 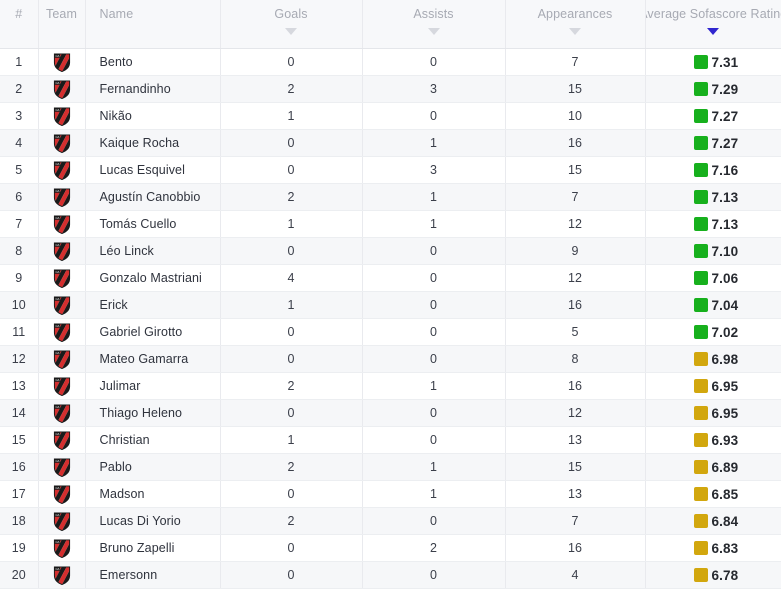 What do you see at coordinates (153, 143) in the screenshot?
I see `cell-name: Kaique Rocha` at bounding box center [153, 143].